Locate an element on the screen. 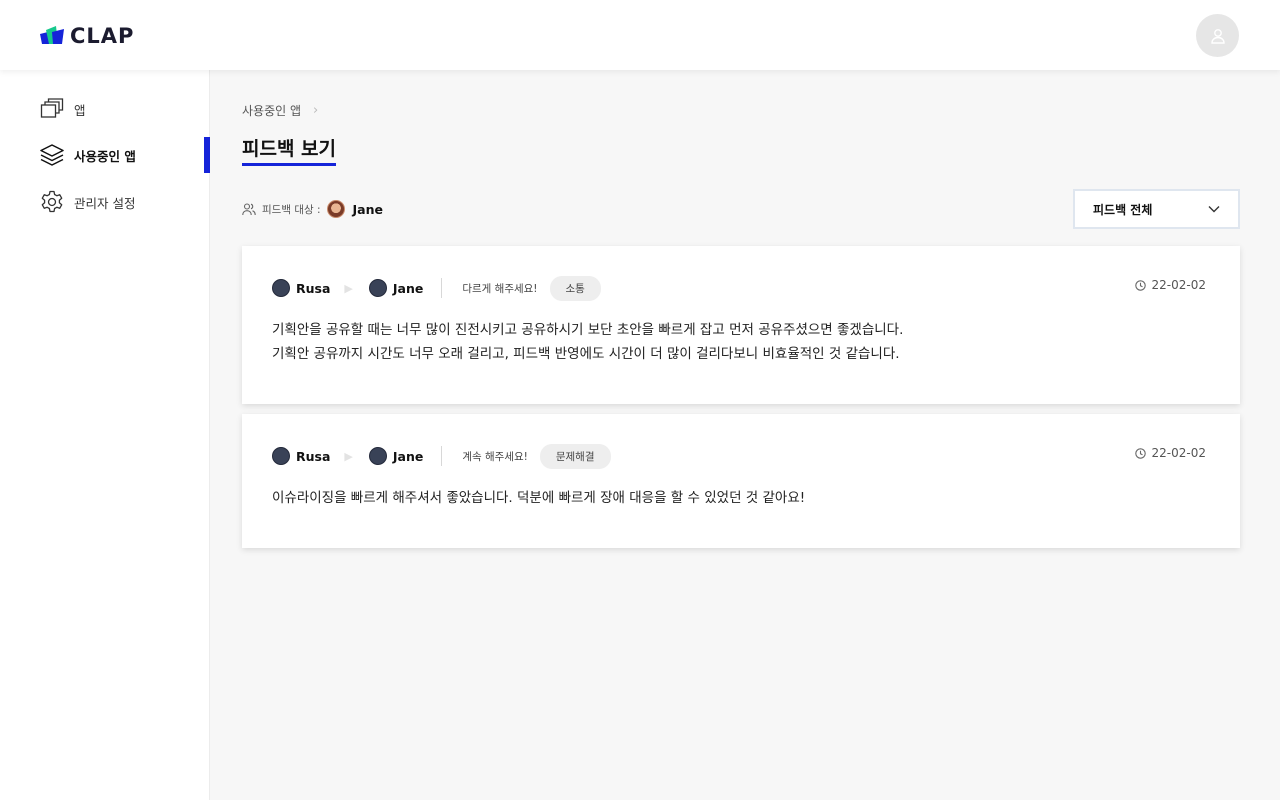 The height and width of the screenshot is (800, 1280). chevron-right-icon: › is located at coordinates (316, 110).